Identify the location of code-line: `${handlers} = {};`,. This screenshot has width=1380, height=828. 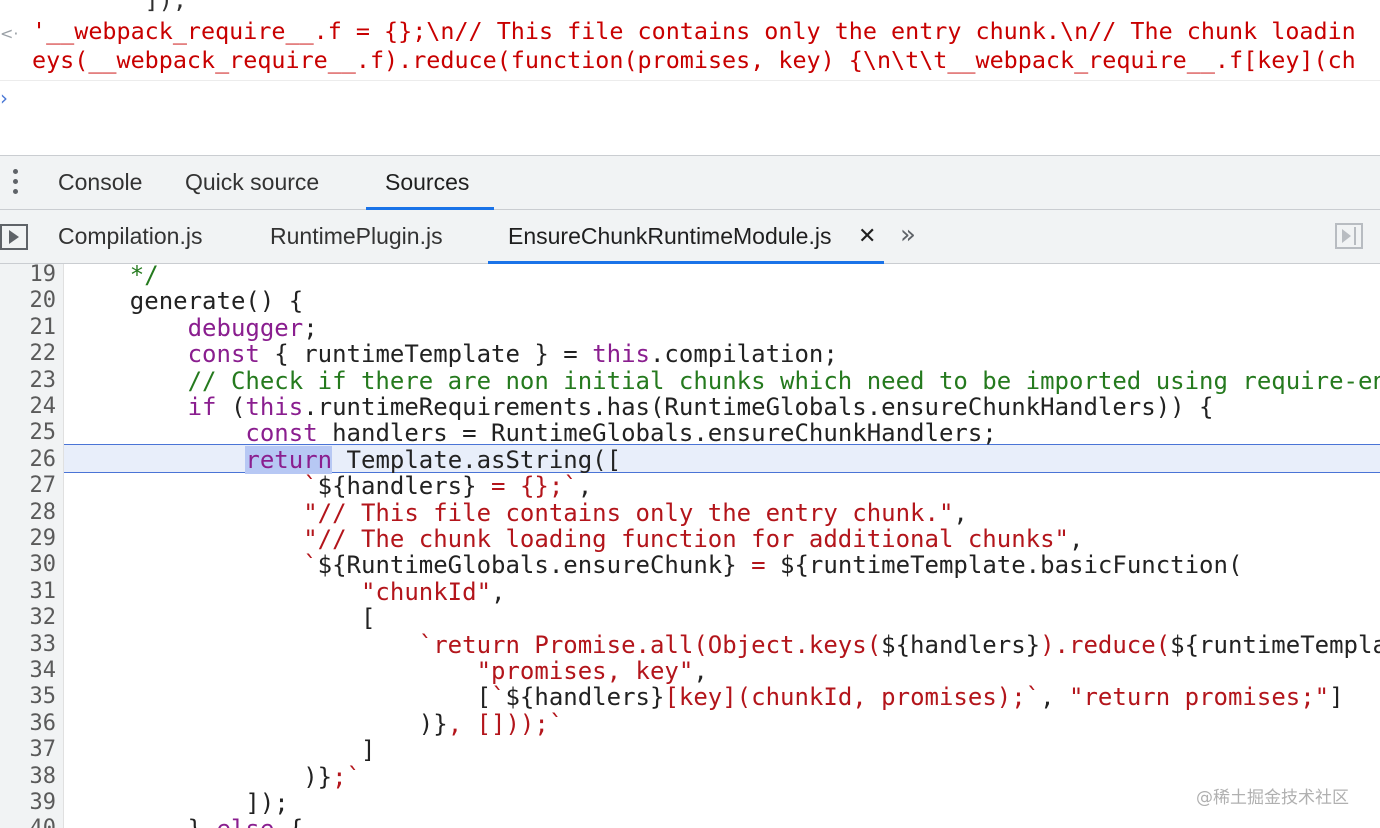
(332, 486).